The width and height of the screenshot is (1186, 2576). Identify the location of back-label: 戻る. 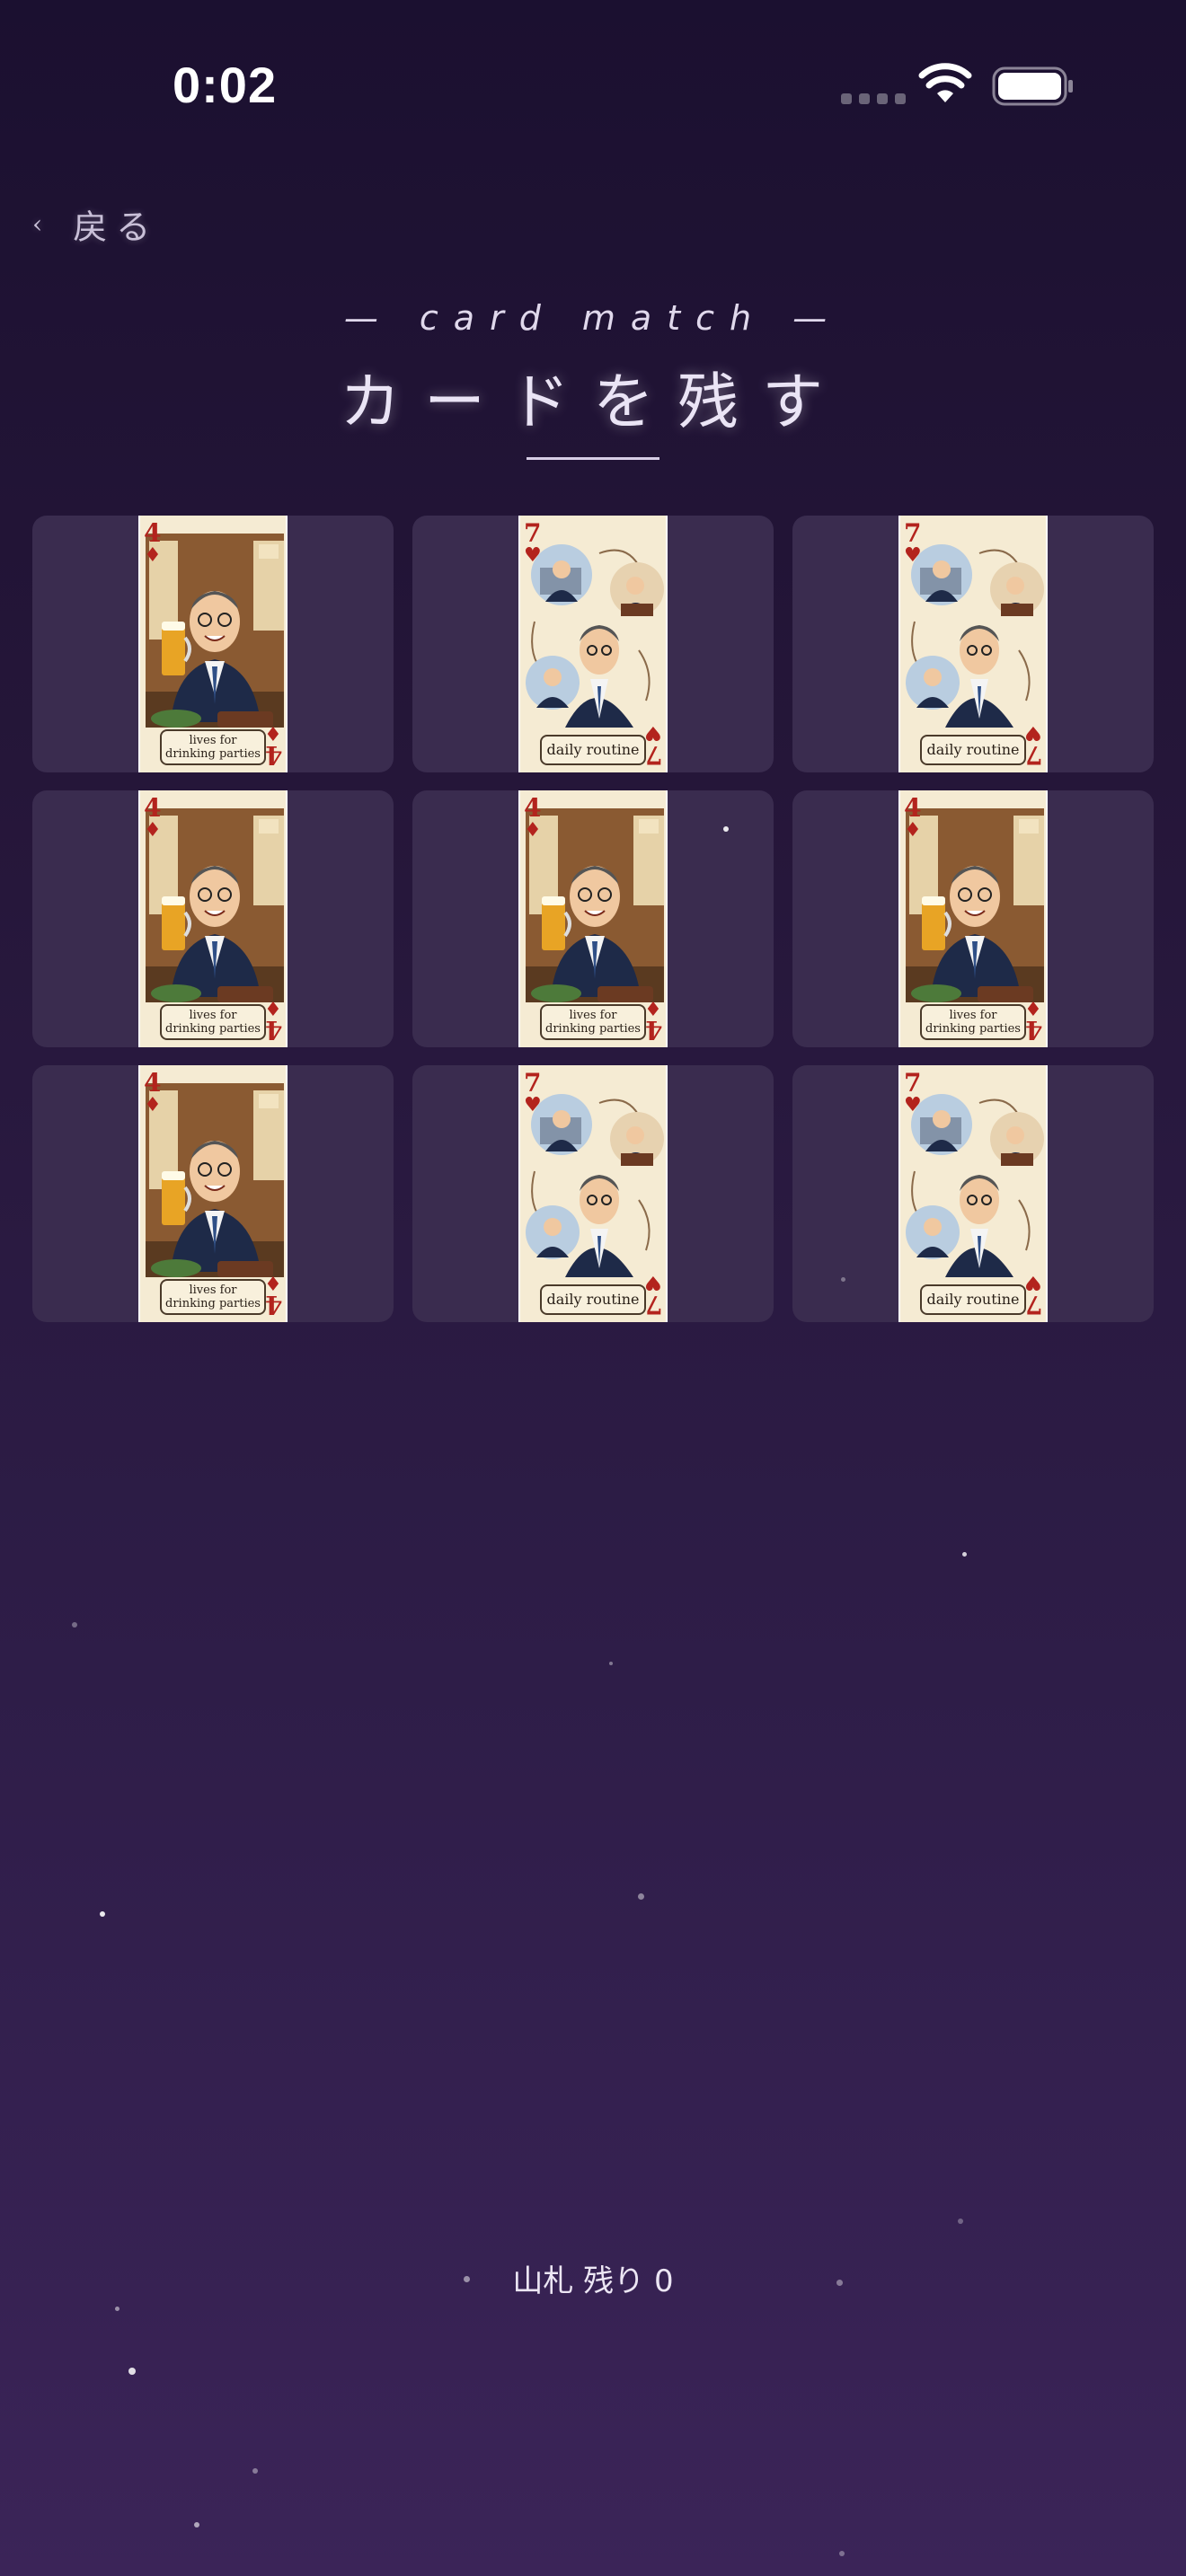
(116, 227).